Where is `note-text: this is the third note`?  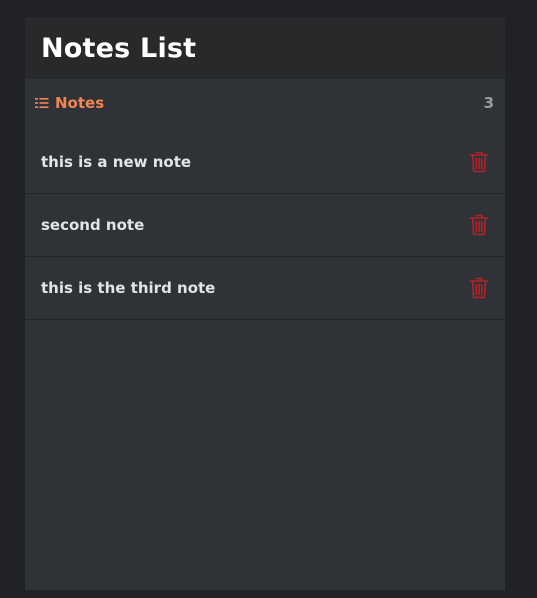
note-text: this is the third note is located at coordinates (128, 288).